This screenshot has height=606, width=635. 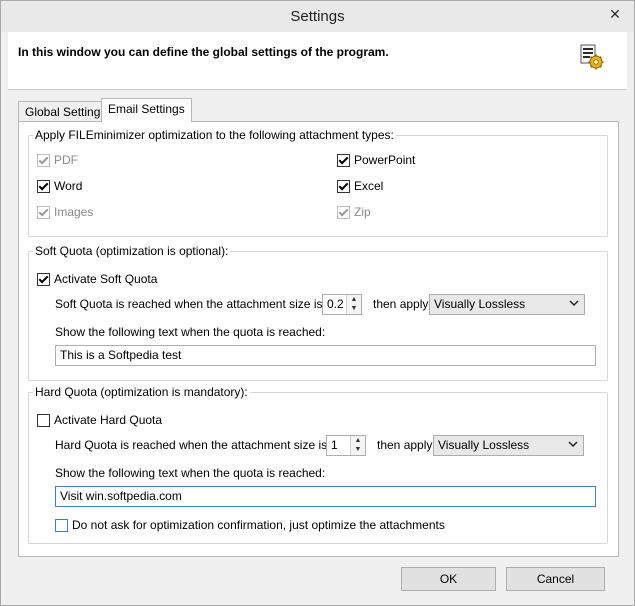 I want to click on cancel-button: Cancel, so click(x=555, y=579).